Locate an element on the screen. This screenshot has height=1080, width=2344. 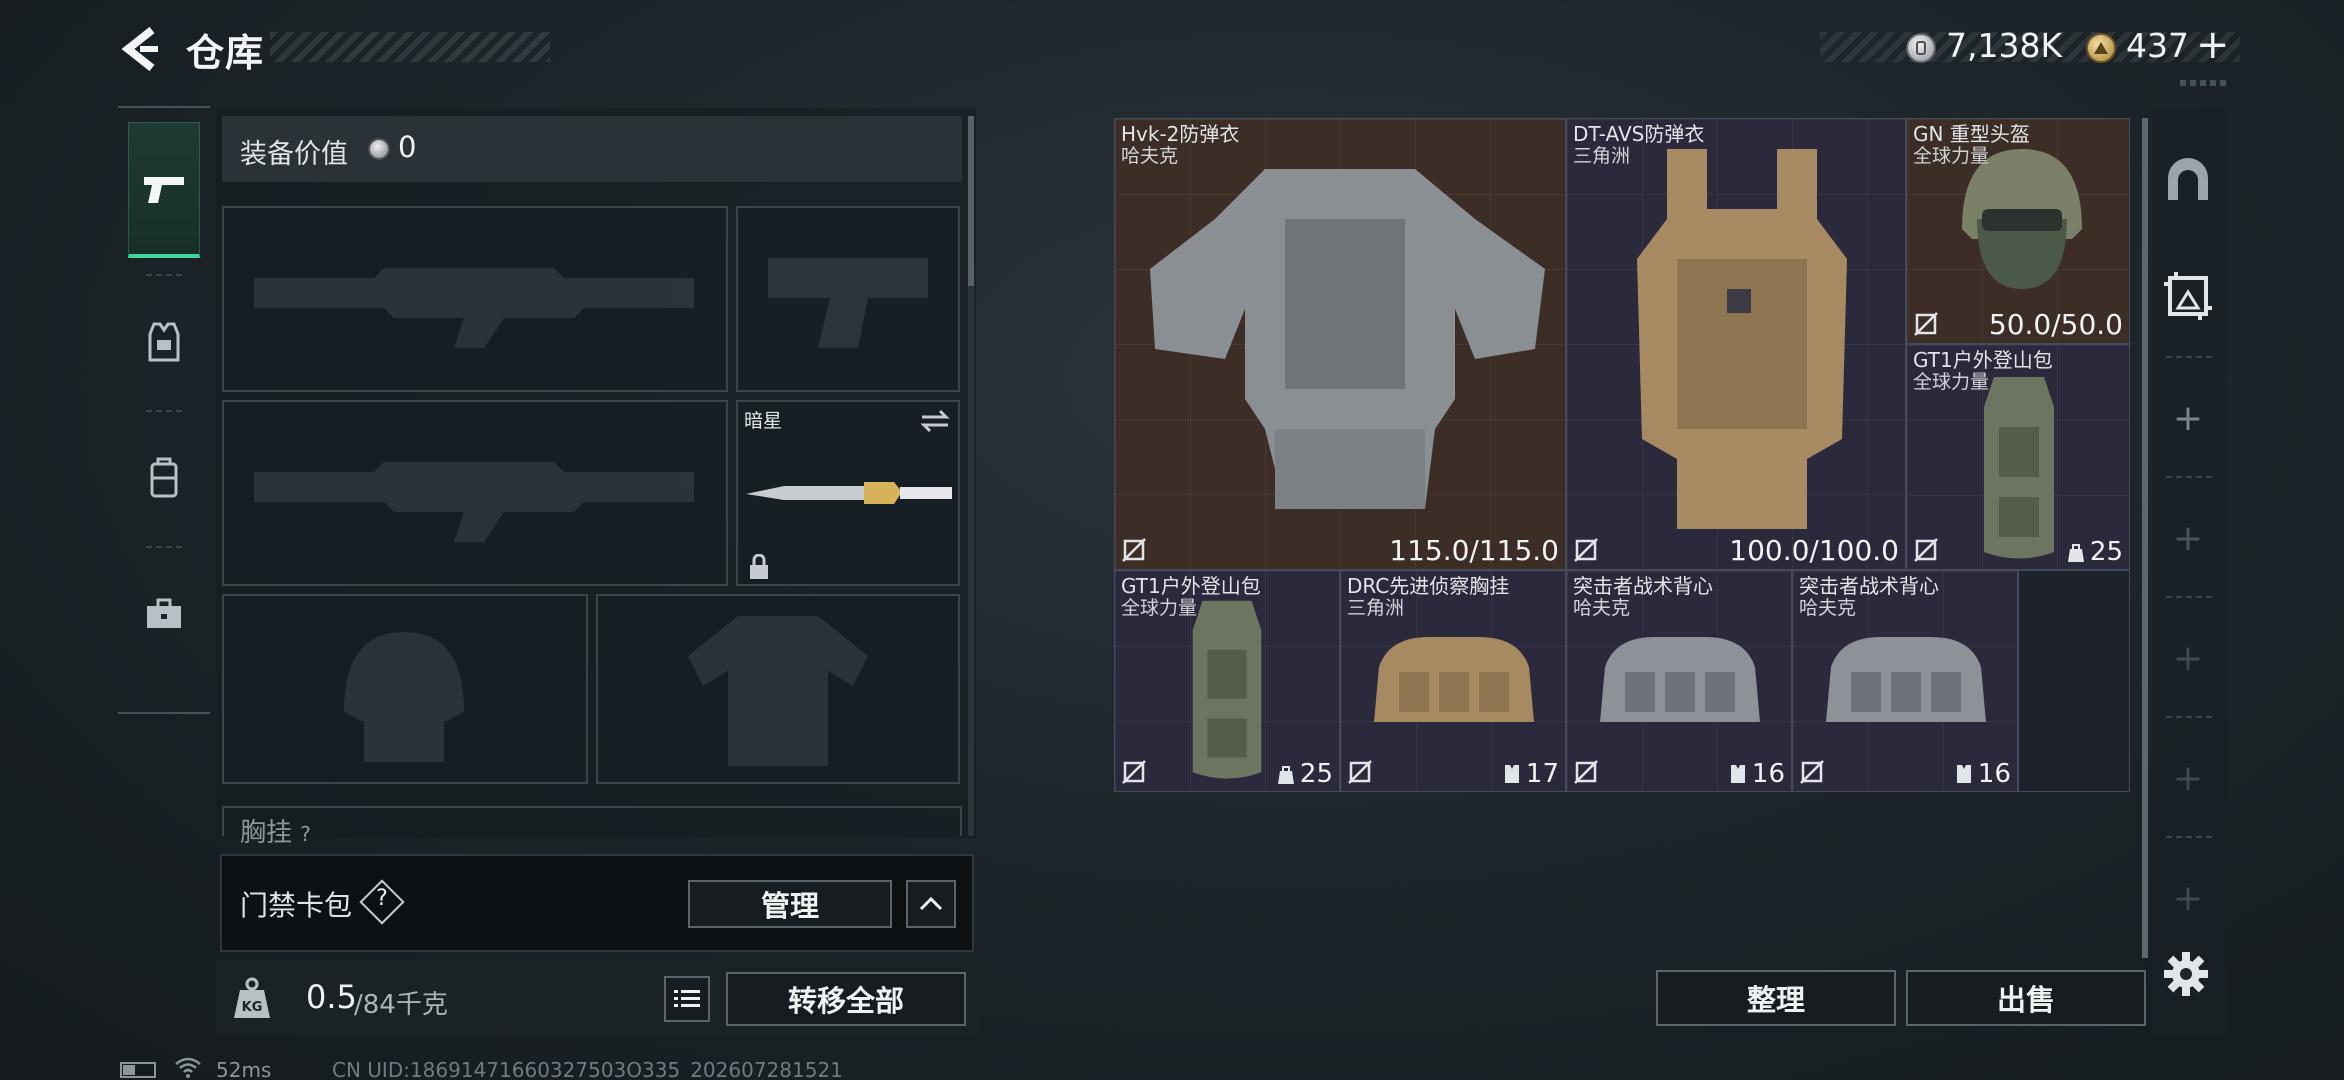
chest-rig-slot is located at coordinates (592, 821).